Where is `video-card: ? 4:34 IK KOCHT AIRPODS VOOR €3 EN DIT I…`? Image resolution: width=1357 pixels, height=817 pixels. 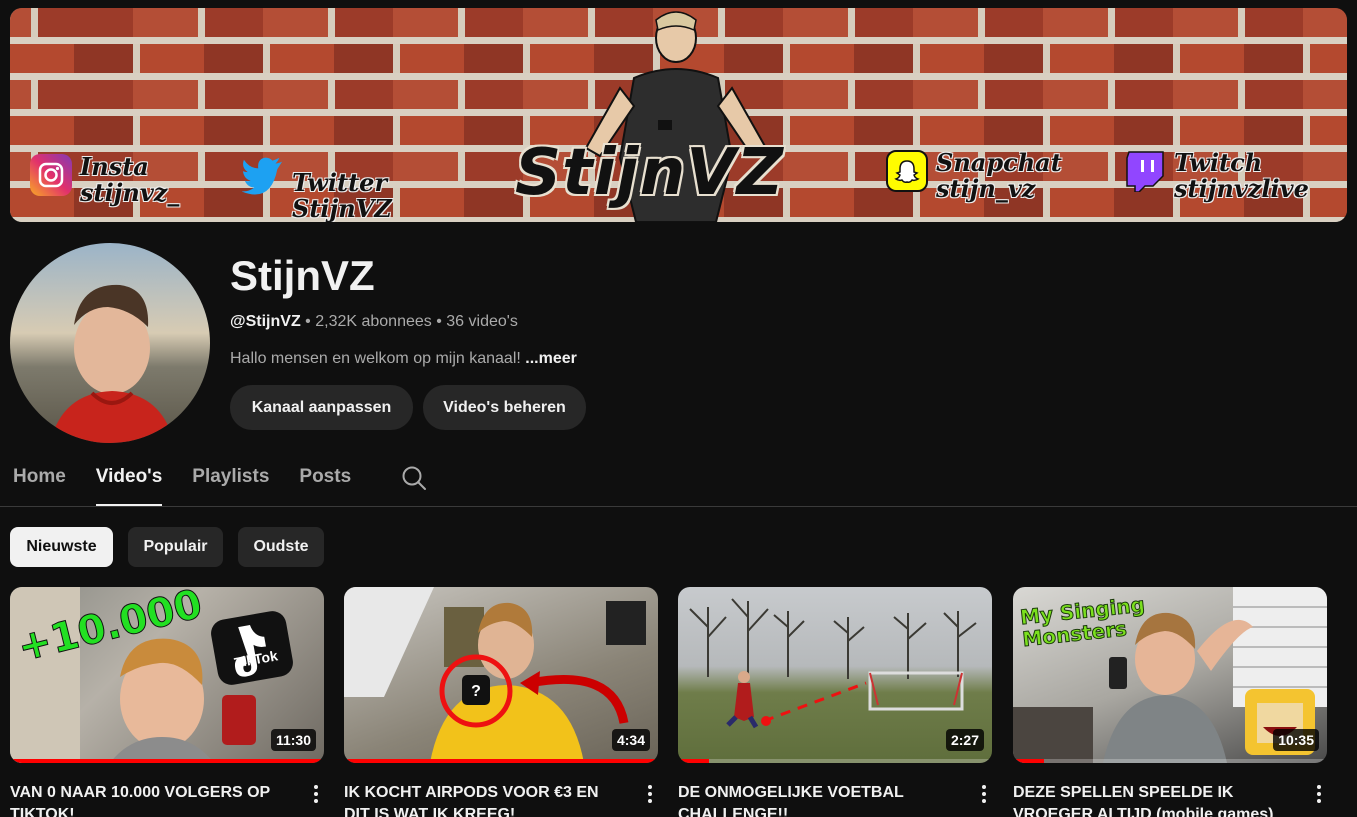 video-card: ? 4:34 IK KOCHT AIRPODS VOOR €3 EN DIT I… is located at coordinates (501, 702).